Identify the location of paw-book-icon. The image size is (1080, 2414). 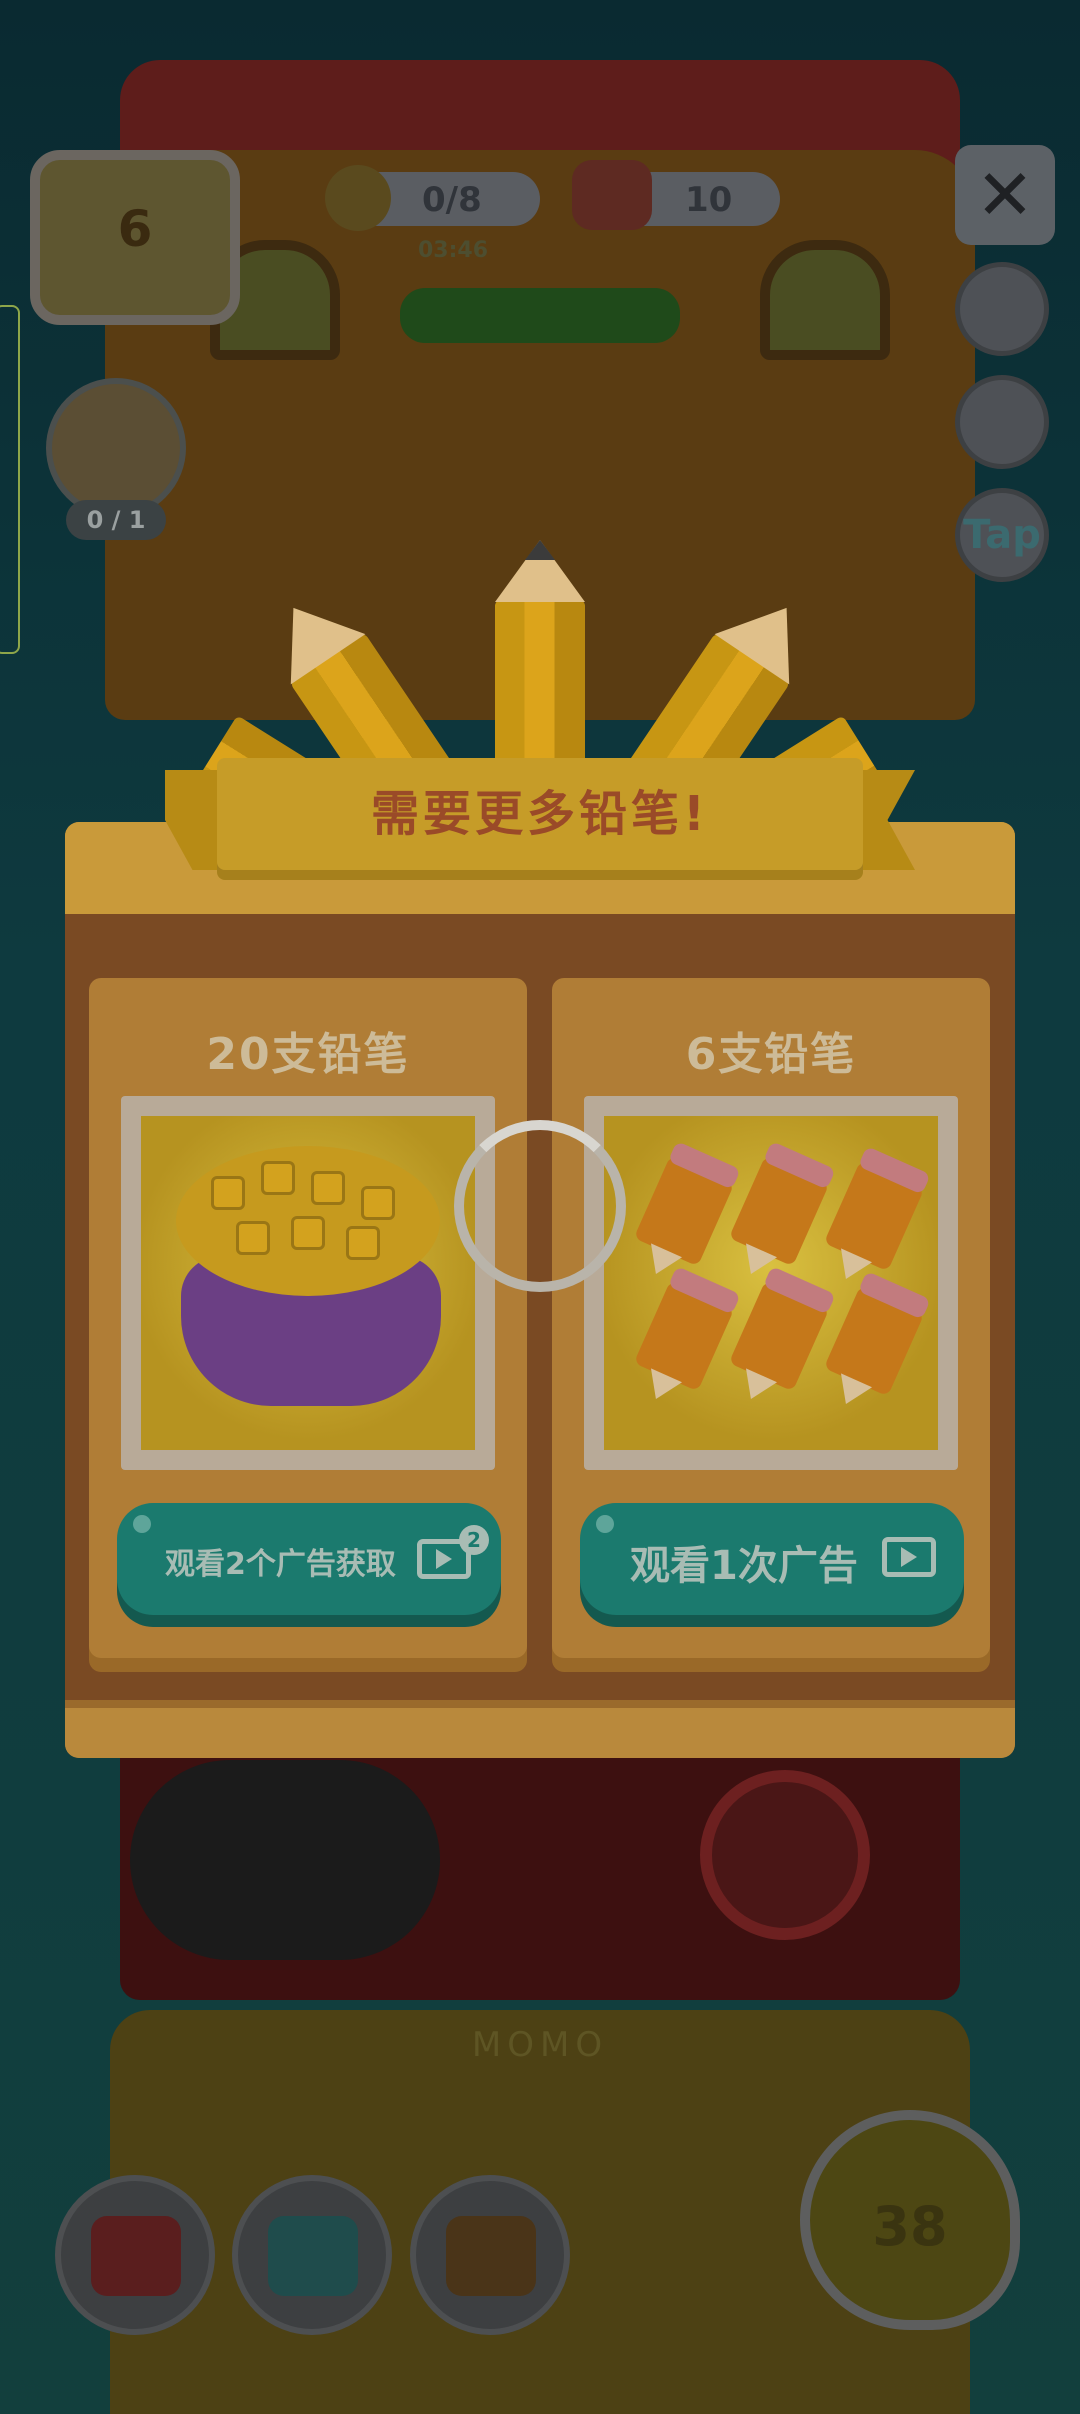
(313, 2256).